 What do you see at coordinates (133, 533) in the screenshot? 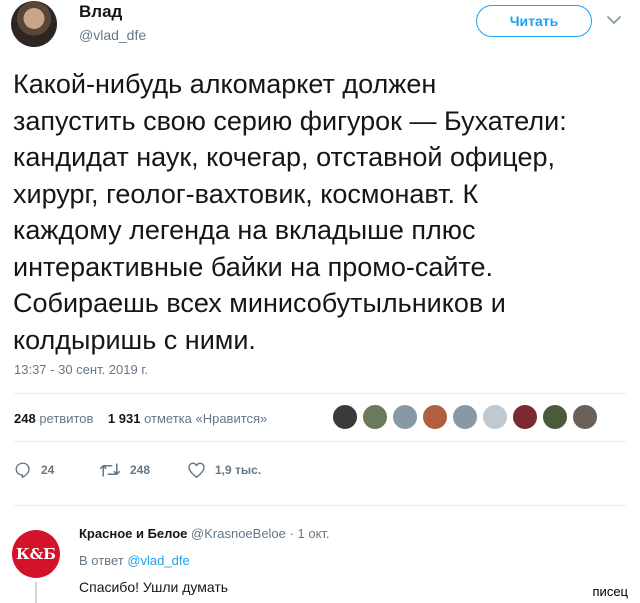
I see `reply-author-name: Красное и Белое` at bounding box center [133, 533].